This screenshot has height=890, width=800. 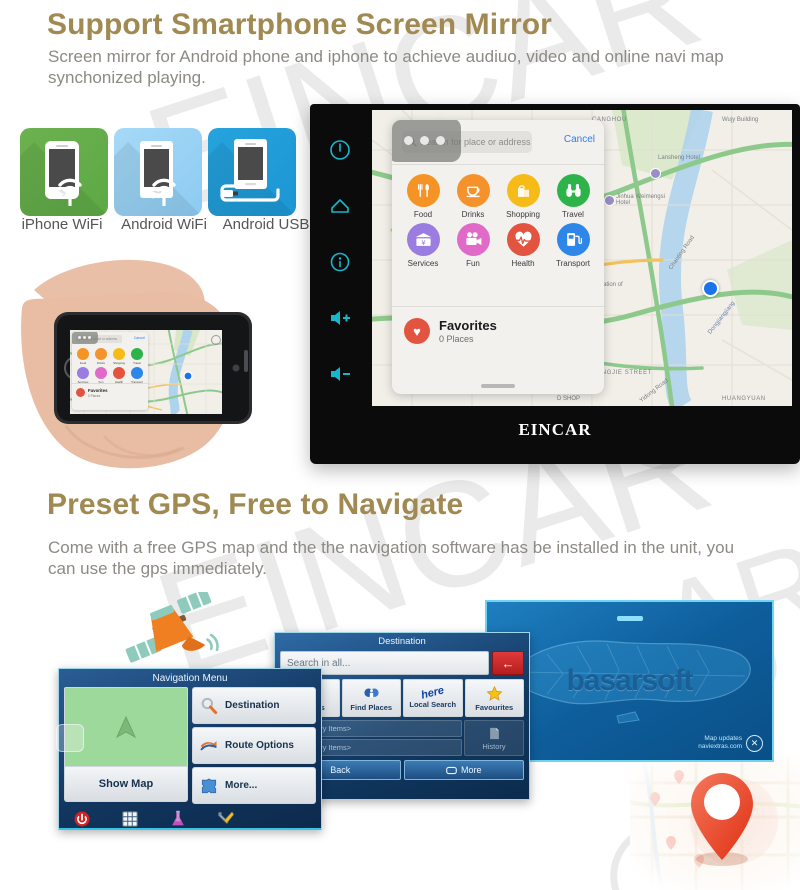 What do you see at coordinates (498, 142) in the screenshot?
I see `sheet-search-row: Search for place or address Cancel` at bounding box center [498, 142].